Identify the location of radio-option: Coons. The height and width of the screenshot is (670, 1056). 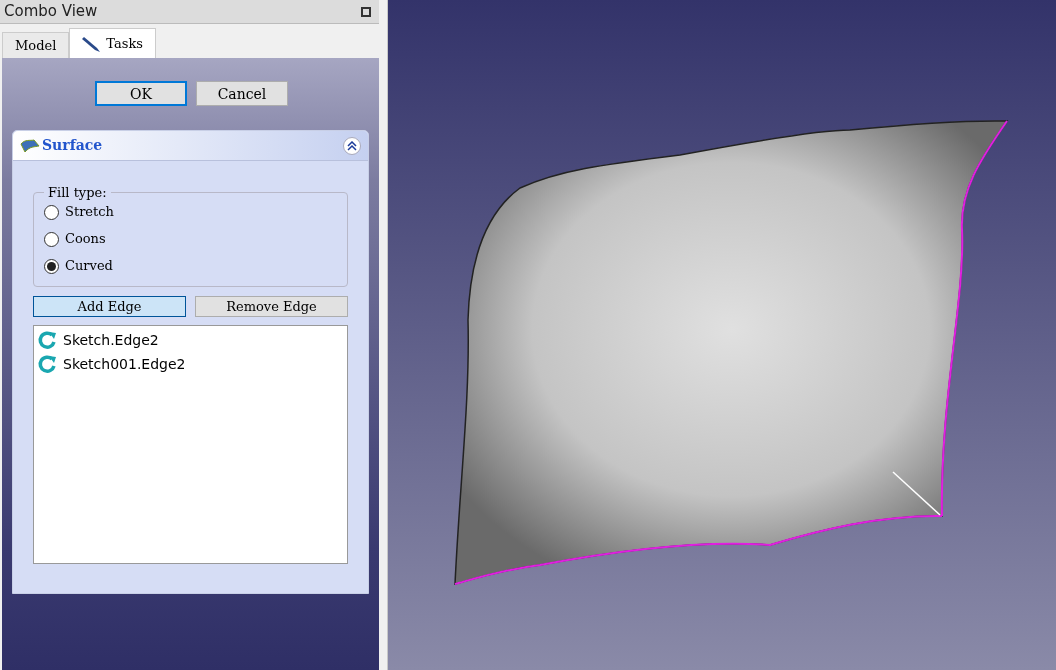
(190, 239).